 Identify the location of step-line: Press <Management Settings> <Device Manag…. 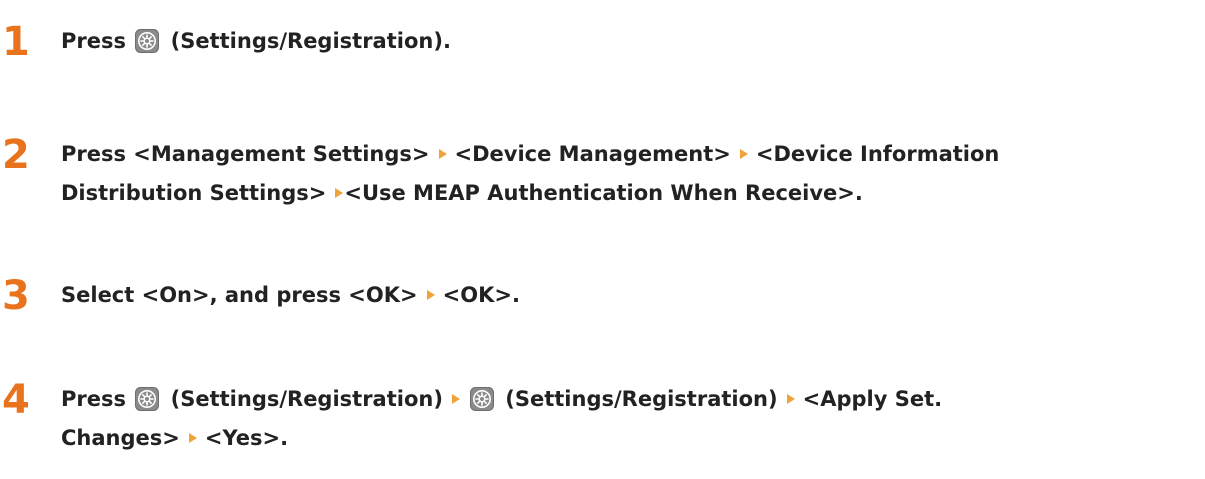
(628, 154).